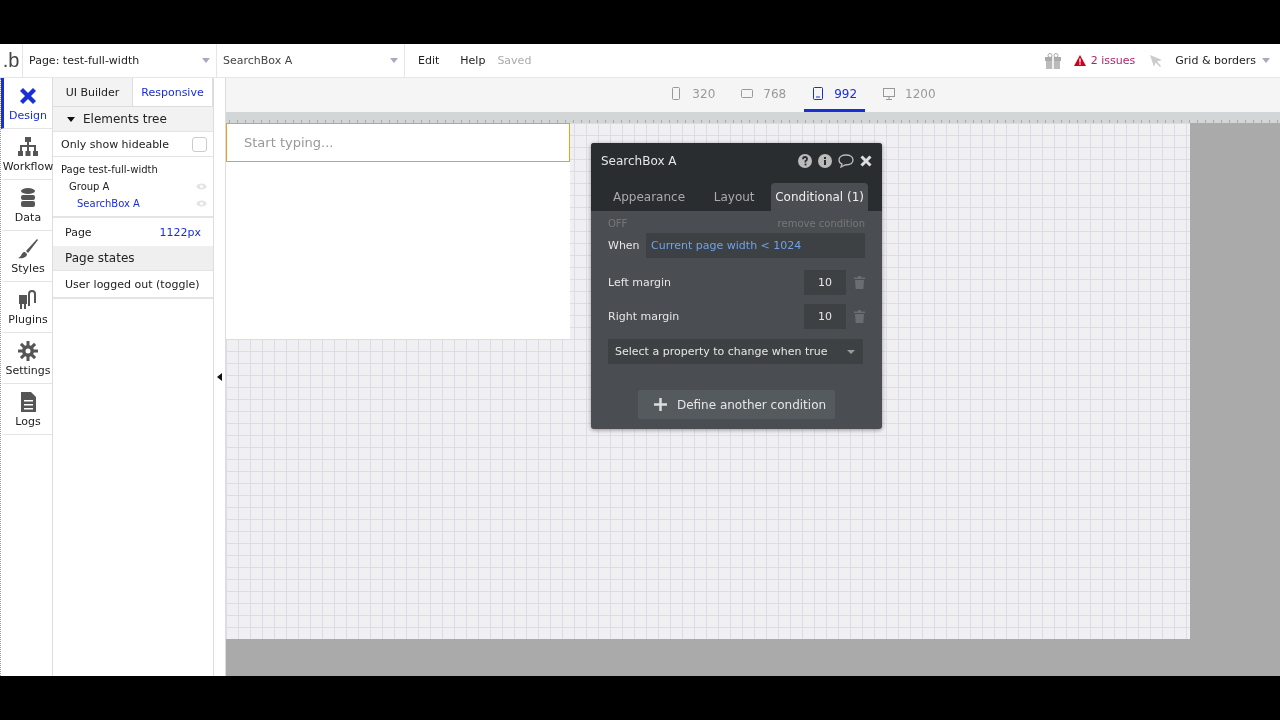  What do you see at coordinates (78, 232) in the screenshot?
I see `page-width-label: Page` at bounding box center [78, 232].